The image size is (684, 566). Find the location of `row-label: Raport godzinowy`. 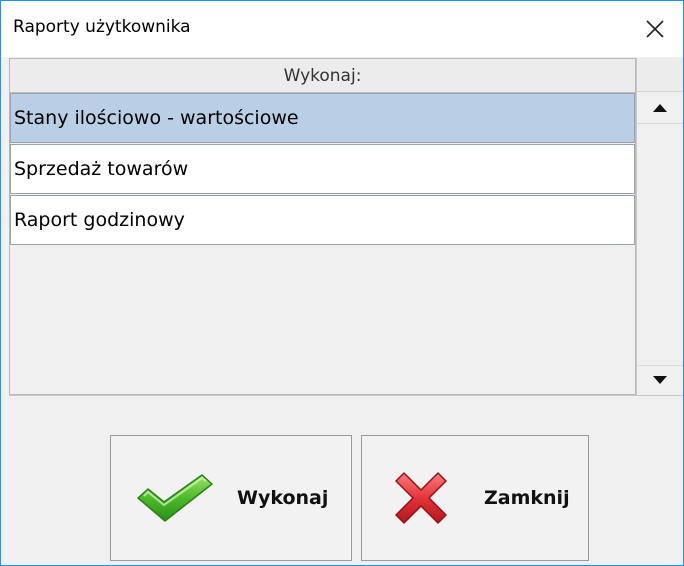

row-label: Raport godzinowy is located at coordinates (99, 220).